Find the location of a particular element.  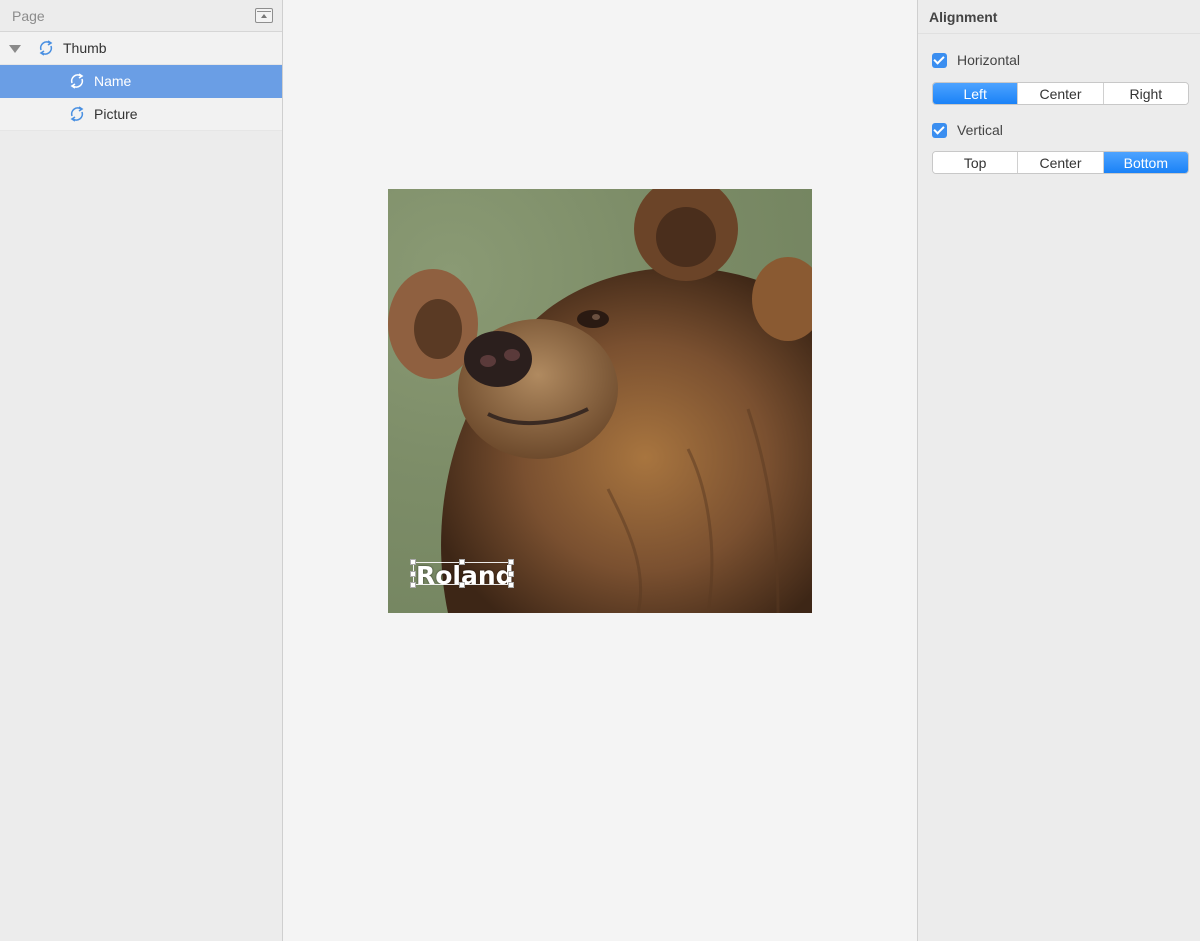

layer-label: Thumb is located at coordinates (85, 48).